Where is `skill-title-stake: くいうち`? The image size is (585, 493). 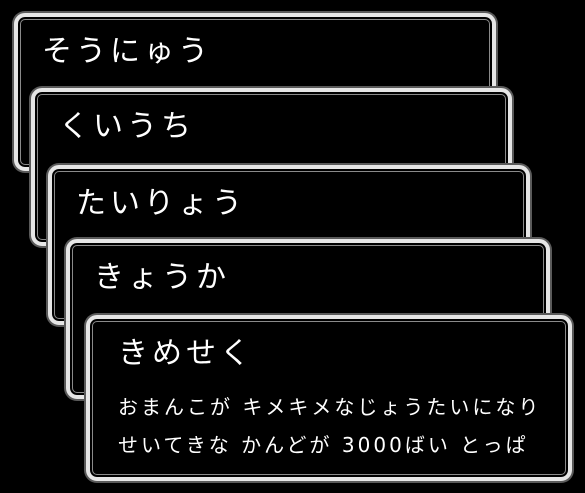
skill-title-stake: くいうち is located at coordinates (127, 126).